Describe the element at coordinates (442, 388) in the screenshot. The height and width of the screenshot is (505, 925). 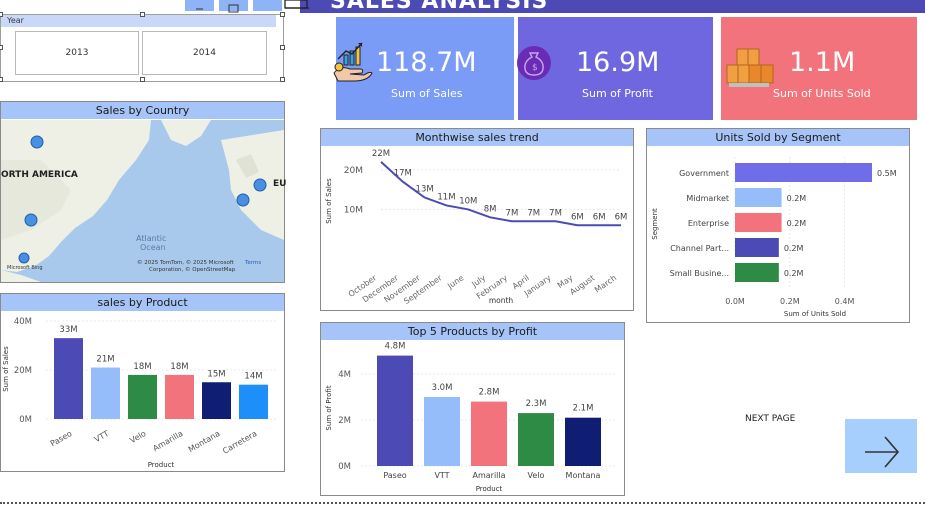
I see `data-label: 3.0M` at that location.